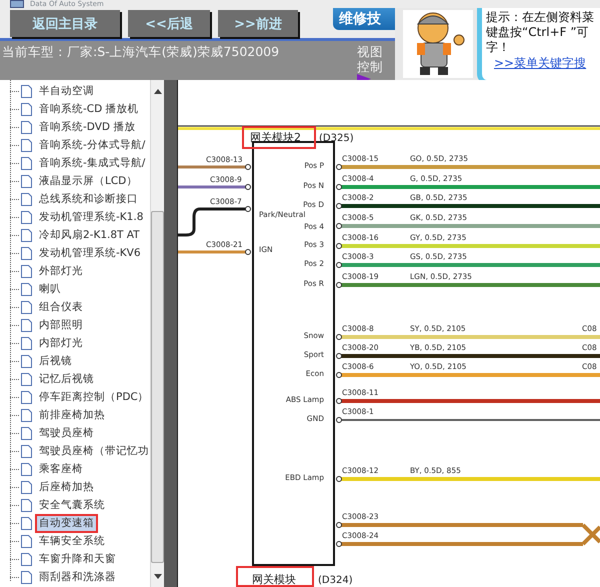  I want to click on view-control-label: 视图控制, so click(370, 59).